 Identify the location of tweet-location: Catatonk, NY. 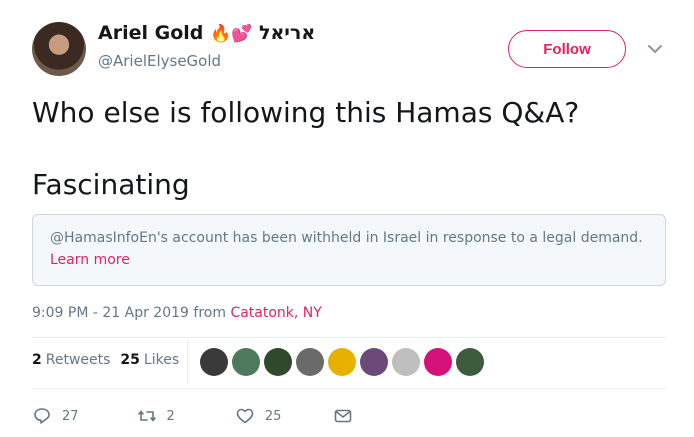
(275, 313).